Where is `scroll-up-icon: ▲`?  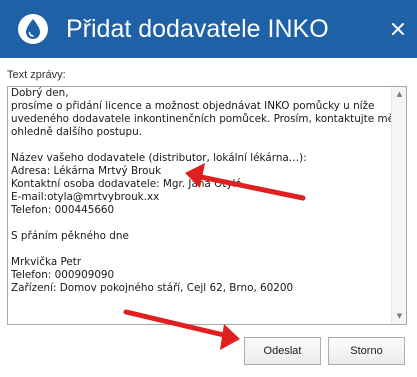 scroll-up-icon: ▲ is located at coordinates (399, 94).